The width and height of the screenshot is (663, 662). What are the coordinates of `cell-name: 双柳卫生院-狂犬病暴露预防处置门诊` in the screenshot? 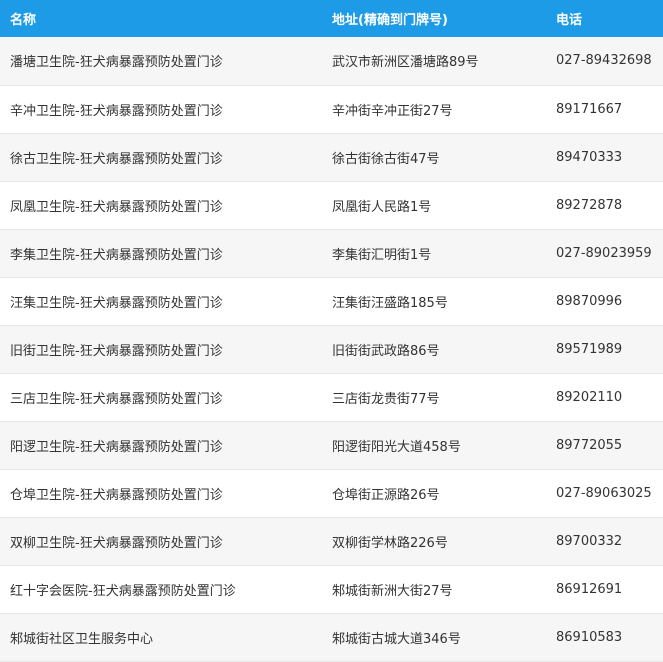 It's located at (161, 541).